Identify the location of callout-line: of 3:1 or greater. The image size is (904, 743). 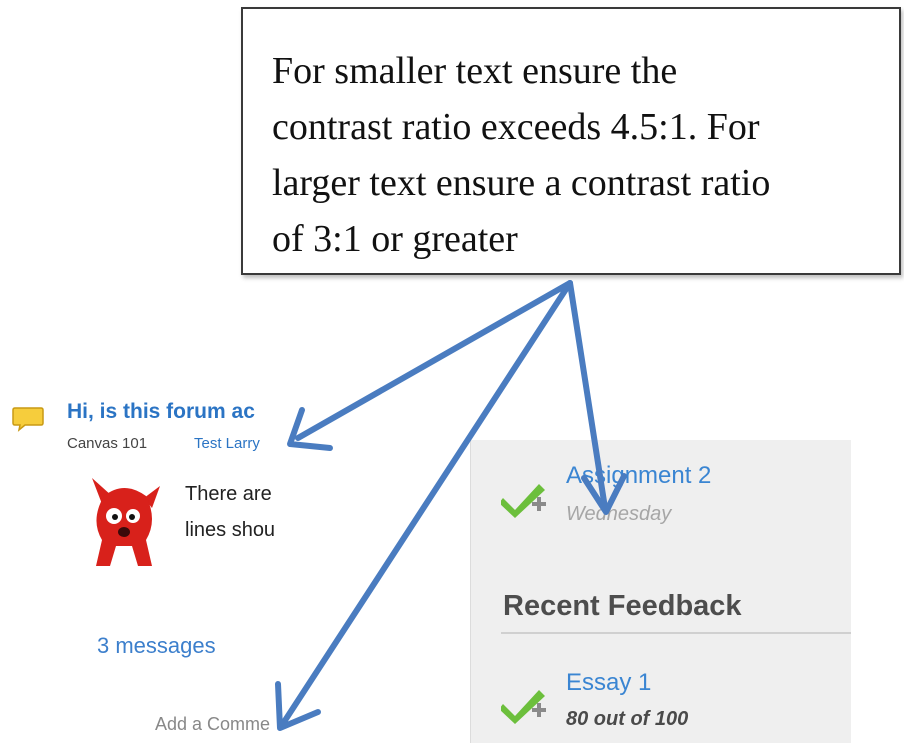
(395, 239).